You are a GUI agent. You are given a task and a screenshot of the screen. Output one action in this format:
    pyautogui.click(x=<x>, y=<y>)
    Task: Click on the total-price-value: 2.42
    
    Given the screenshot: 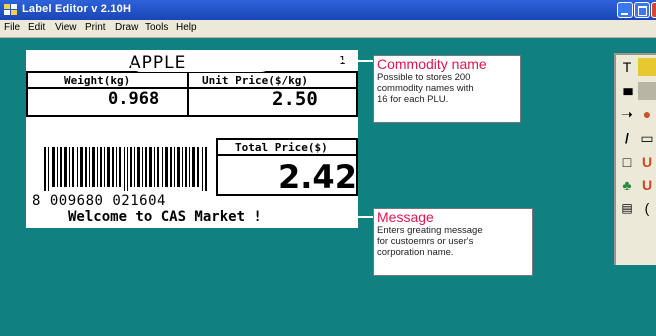 What is the action you would take?
    pyautogui.click(x=317, y=177)
    